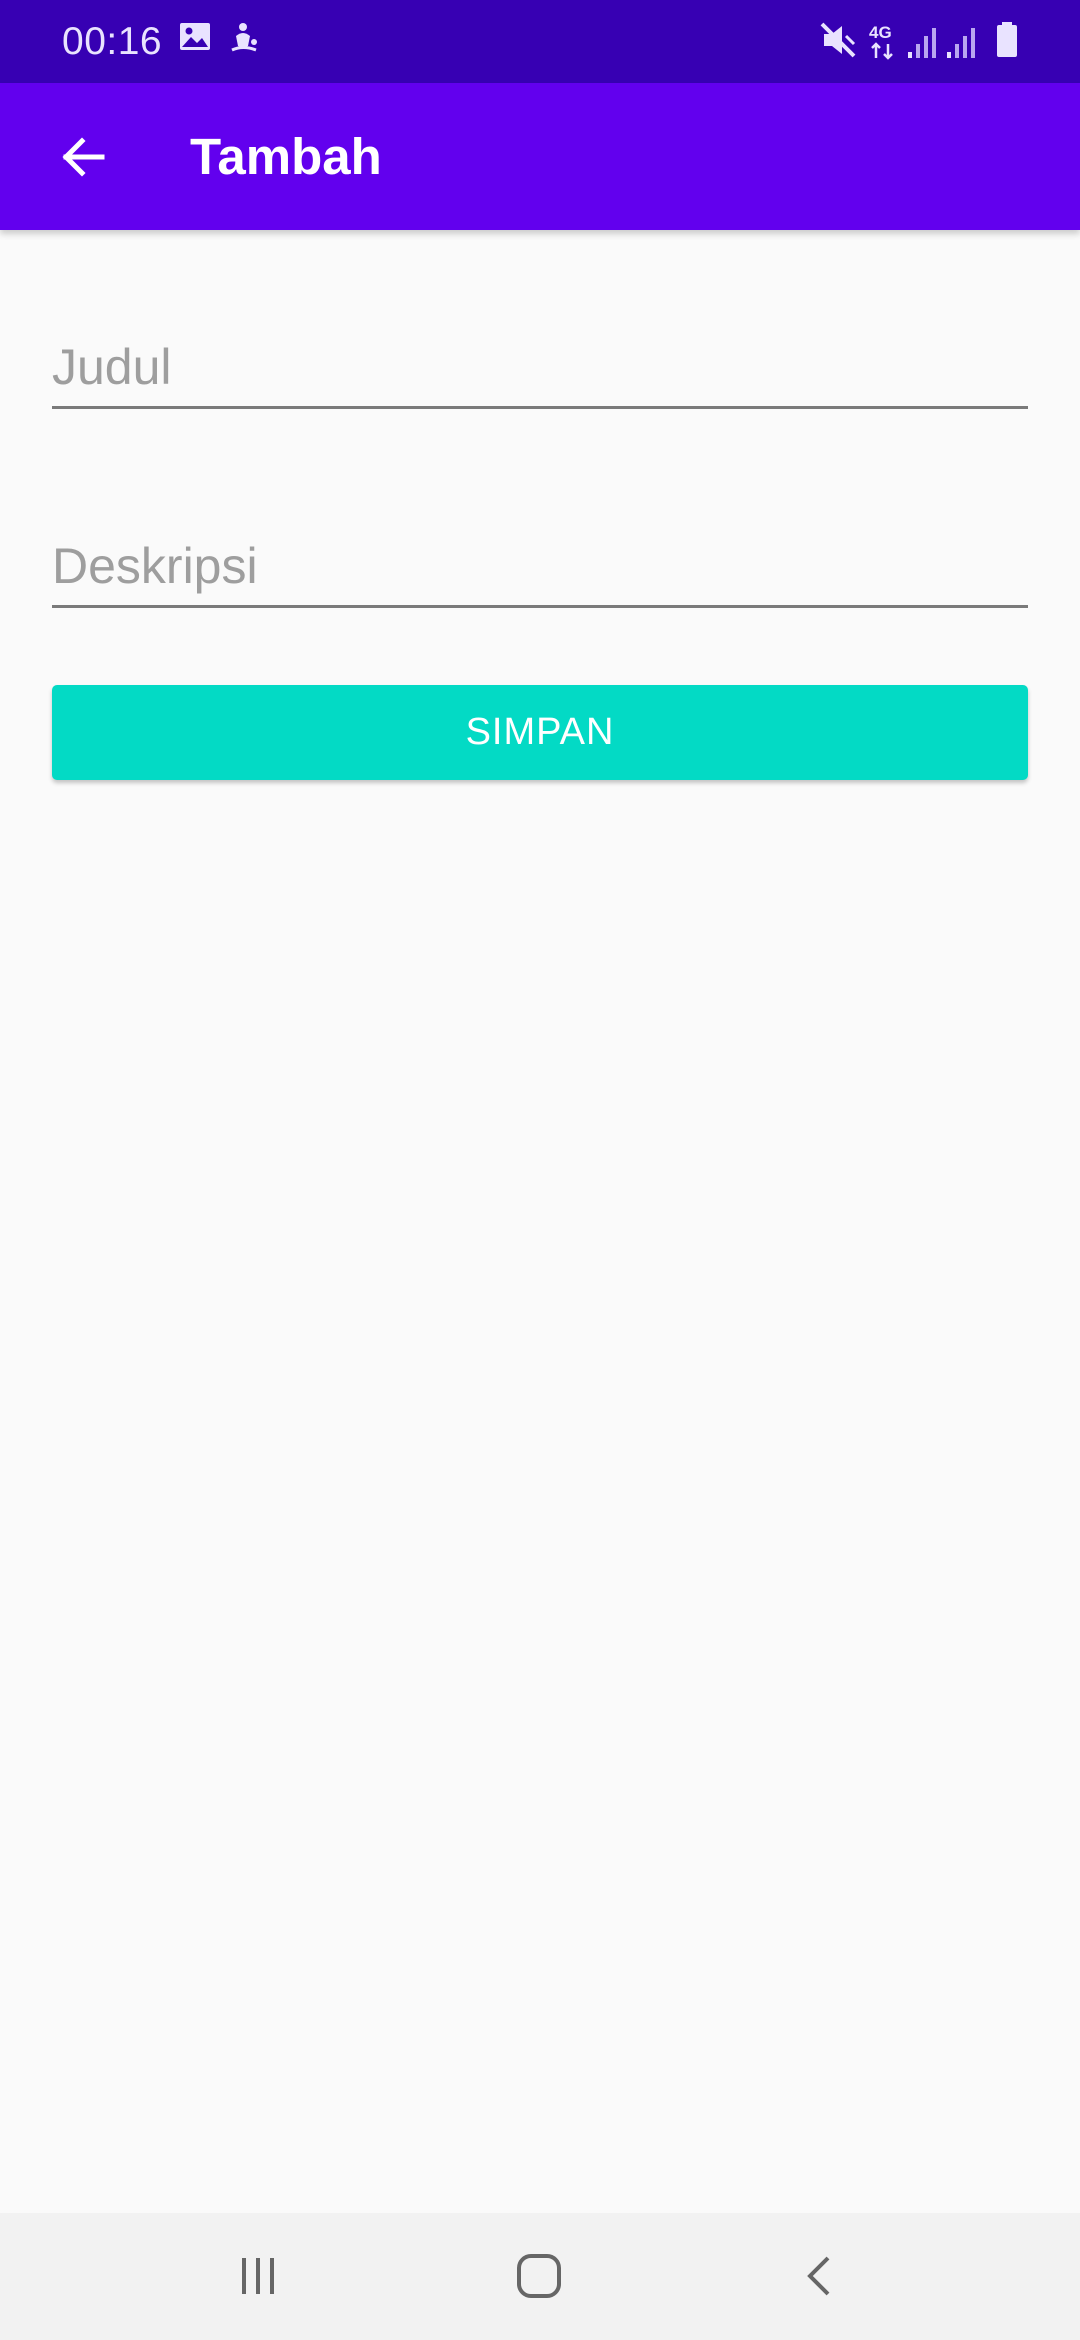  What do you see at coordinates (1007, 40) in the screenshot?
I see `battery-icon` at bounding box center [1007, 40].